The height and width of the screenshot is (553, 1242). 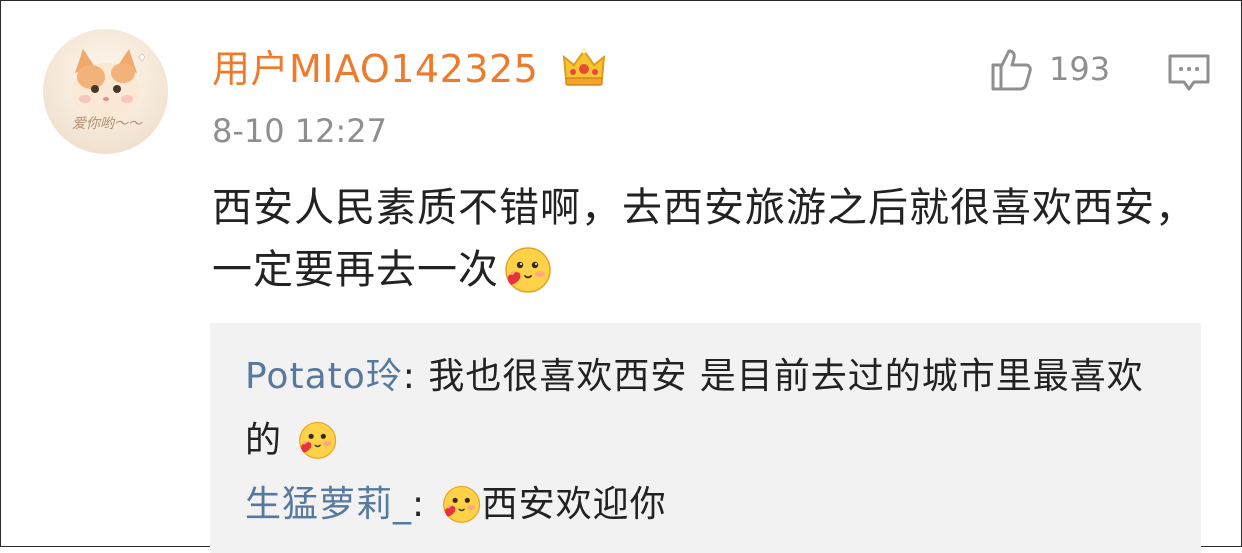 I want to click on crown-badge-icon, so click(x=584, y=68).